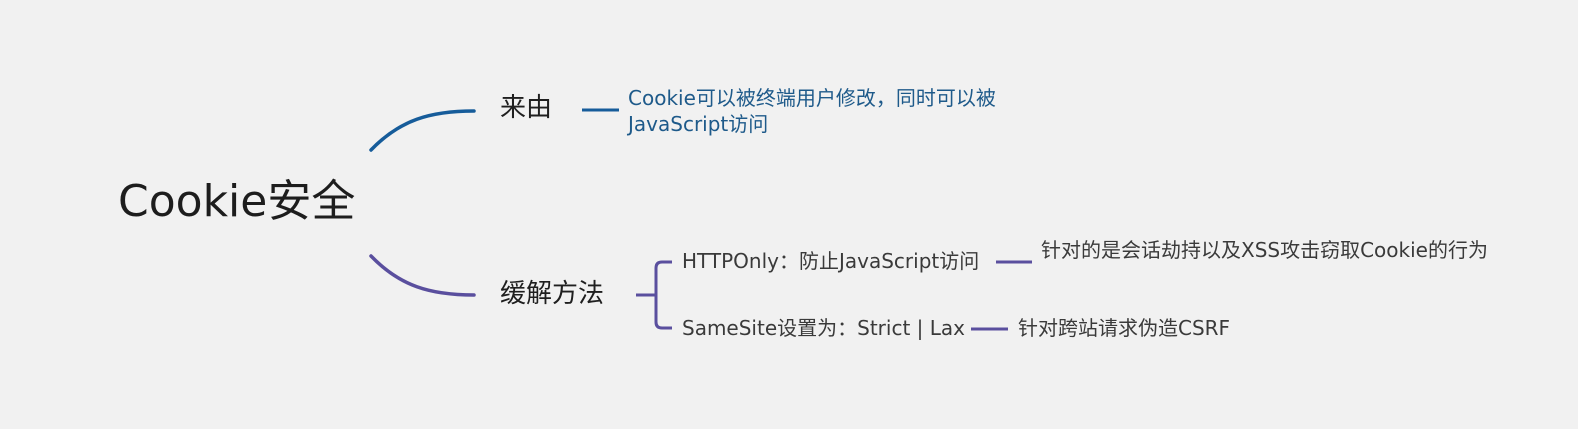  Describe the element at coordinates (1266, 250) in the screenshot. I see `mitigation-httponly-detail: 针对的是会话劫持以及XSS攻击窃取Cookie的行为` at that location.